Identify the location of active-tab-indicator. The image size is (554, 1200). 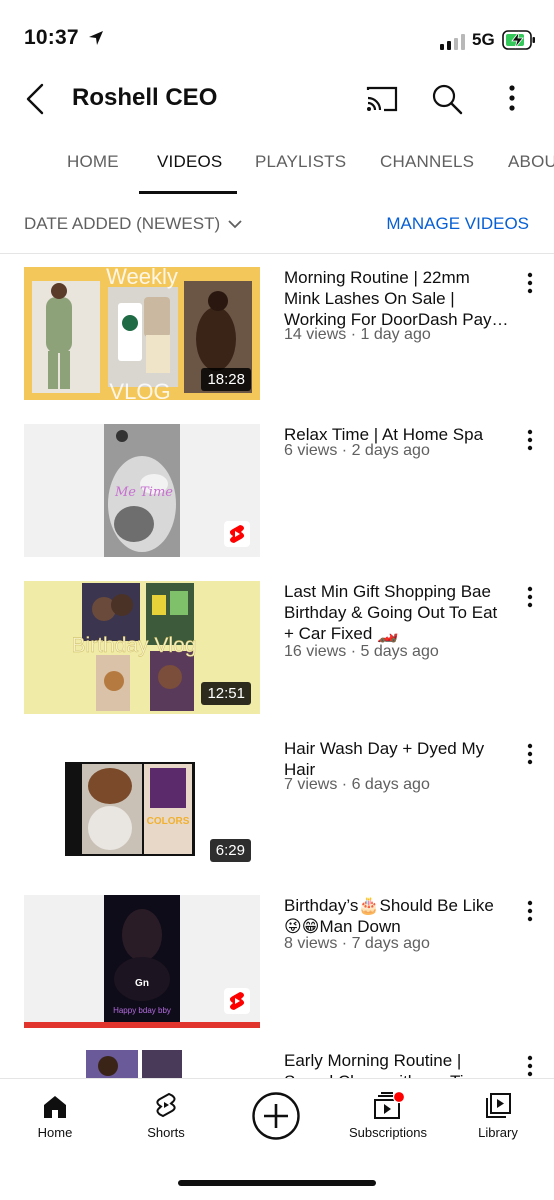
(188, 192).